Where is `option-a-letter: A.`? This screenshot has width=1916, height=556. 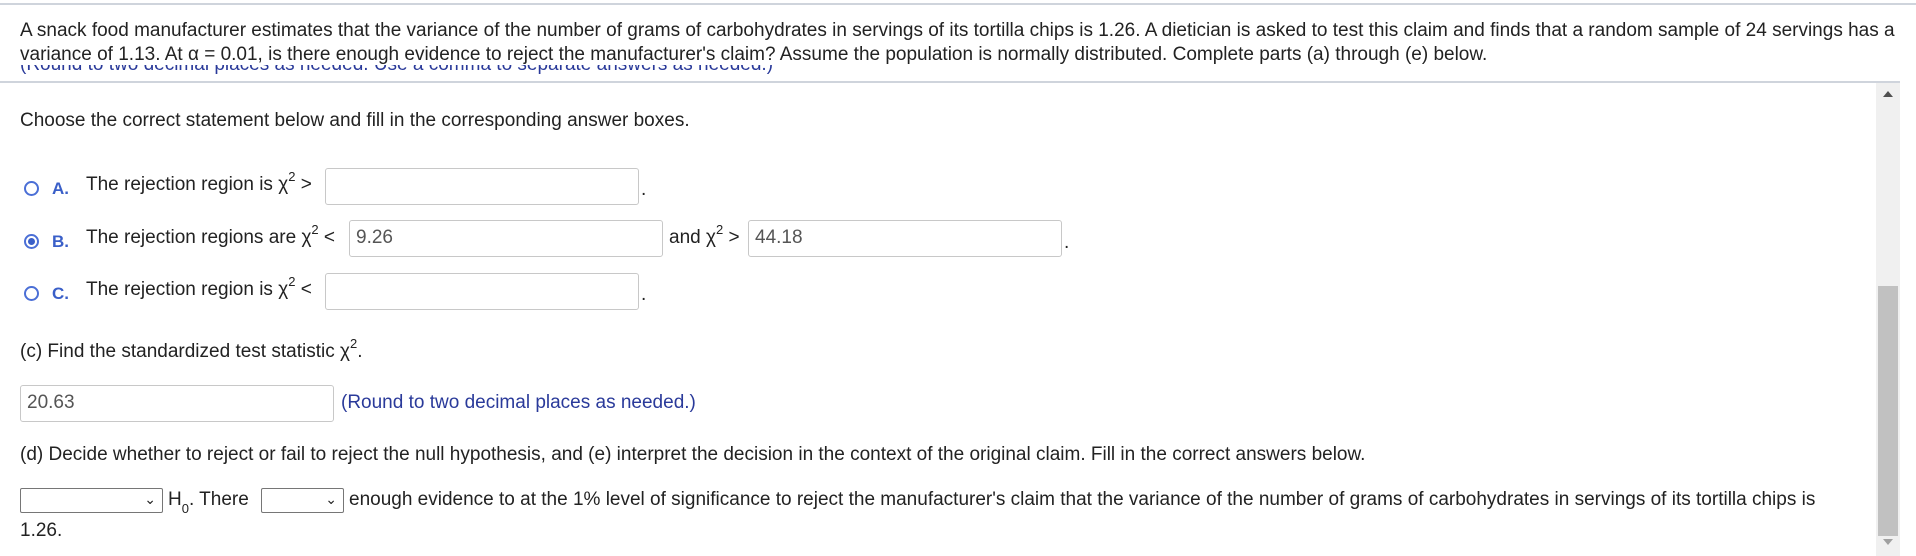
option-a-letter: A. is located at coordinates (60, 188).